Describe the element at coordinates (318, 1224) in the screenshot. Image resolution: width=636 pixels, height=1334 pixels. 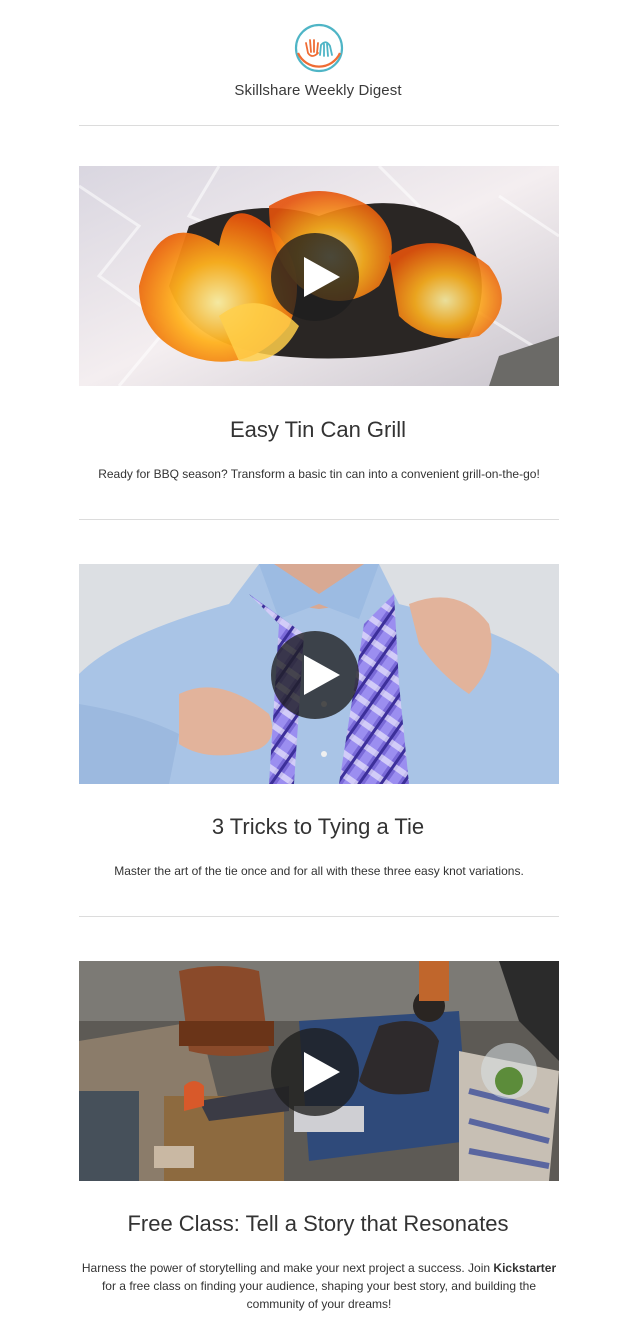
I see `card-title: Free Class: Tell a Story that Resonates` at that location.